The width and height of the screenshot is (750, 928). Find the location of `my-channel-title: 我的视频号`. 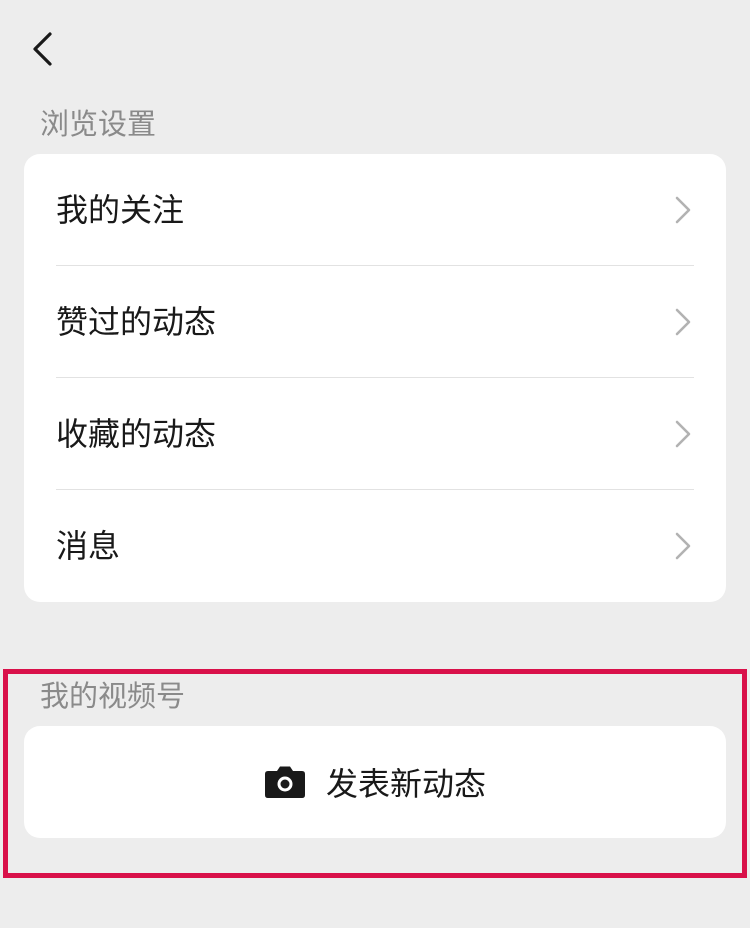

my-channel-title: 我的视频号 is located at coordinates (113, 696).